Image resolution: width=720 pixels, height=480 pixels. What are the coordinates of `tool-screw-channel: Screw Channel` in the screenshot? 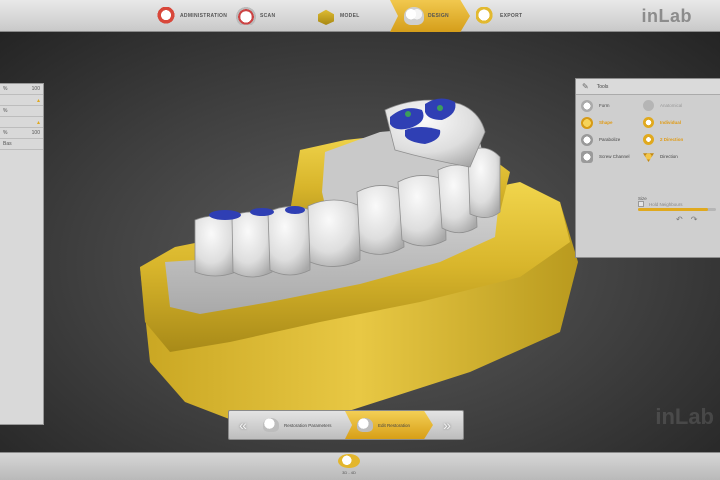 It's located at (606, 156).